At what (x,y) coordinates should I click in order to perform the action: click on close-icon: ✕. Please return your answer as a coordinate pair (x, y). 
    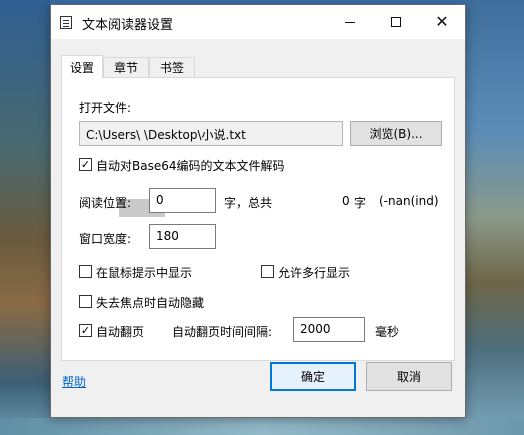
    Looking at the image, I should click on (442, 21).